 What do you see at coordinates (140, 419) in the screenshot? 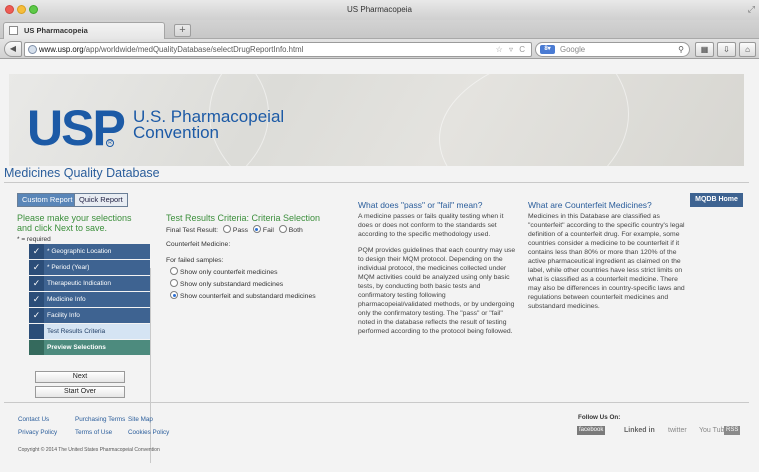
I see `footer-link-site-map: Site Map` at bounding box center [140, 419].